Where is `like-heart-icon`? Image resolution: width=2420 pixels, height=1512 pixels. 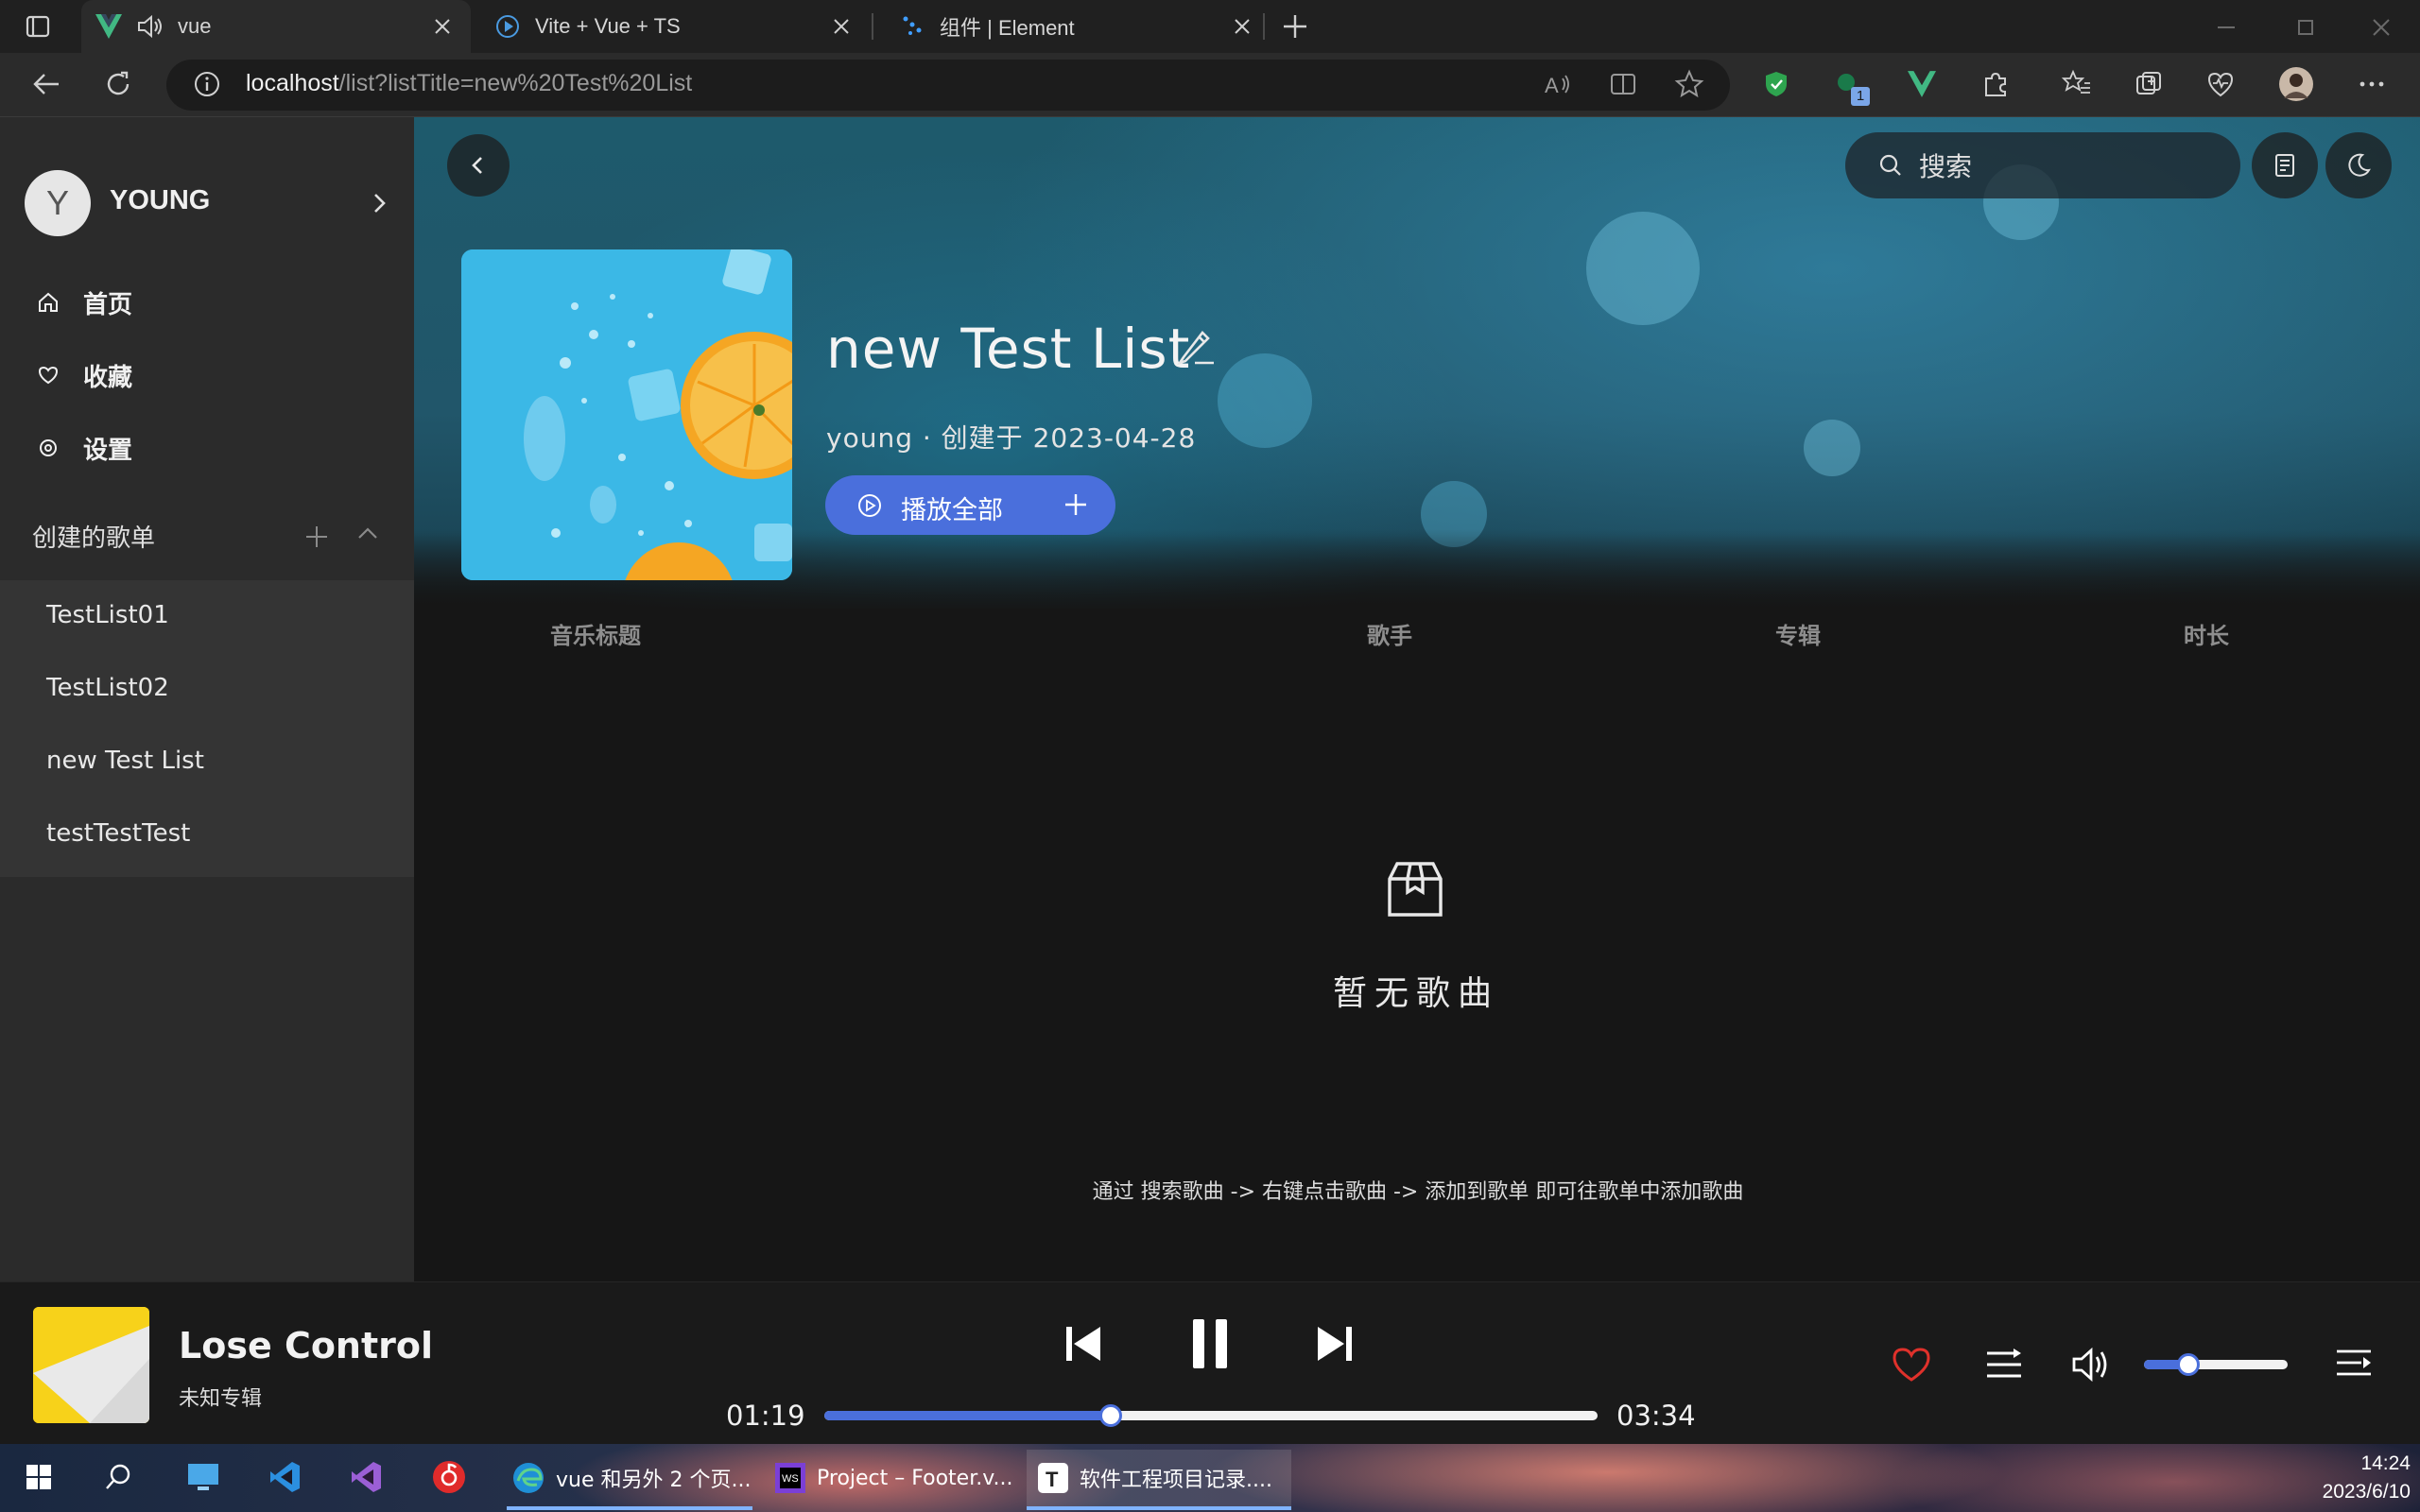 like-heart-icon is located at coordinates (1911, 1364).